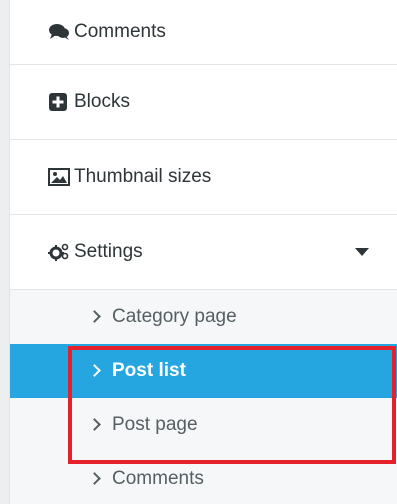 The width and height of the screenshot is (397, 504). I want to click on menu-item-blocks: Blocks, so click(203, 102).